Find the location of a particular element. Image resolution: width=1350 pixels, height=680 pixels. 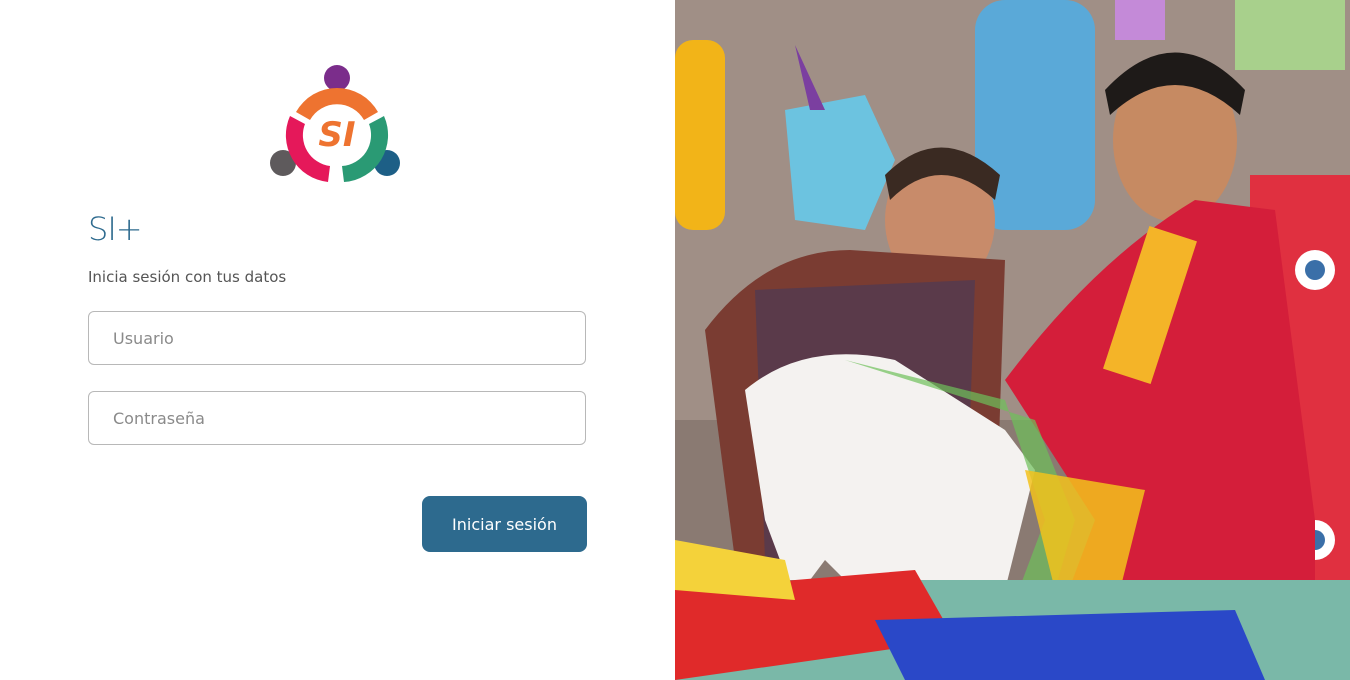

username-input is located at coordinates (337, 338).